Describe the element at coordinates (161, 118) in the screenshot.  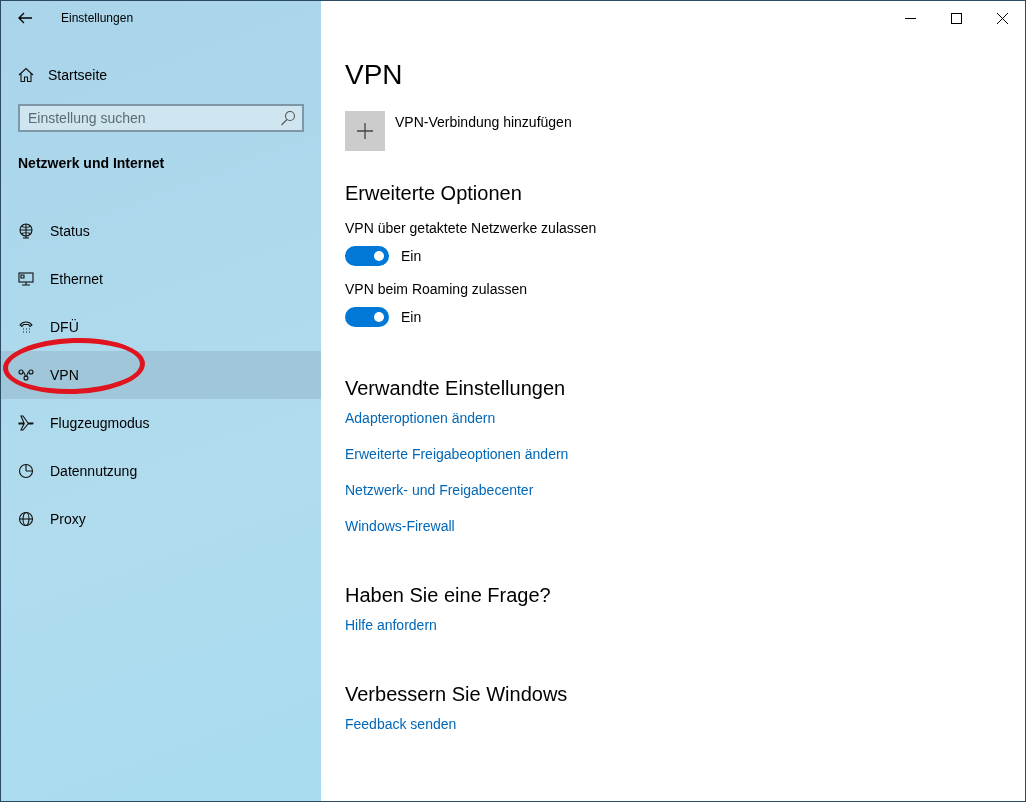
I see `search-field: Einstellung suchen` at that location.